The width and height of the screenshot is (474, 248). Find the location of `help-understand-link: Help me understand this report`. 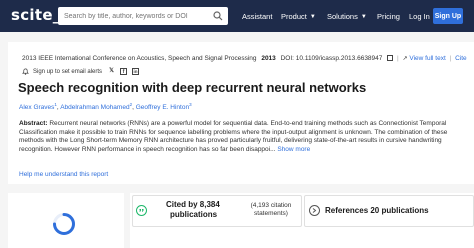

help-understand-link: Help me understand this report is located at coordinates (63, 174).